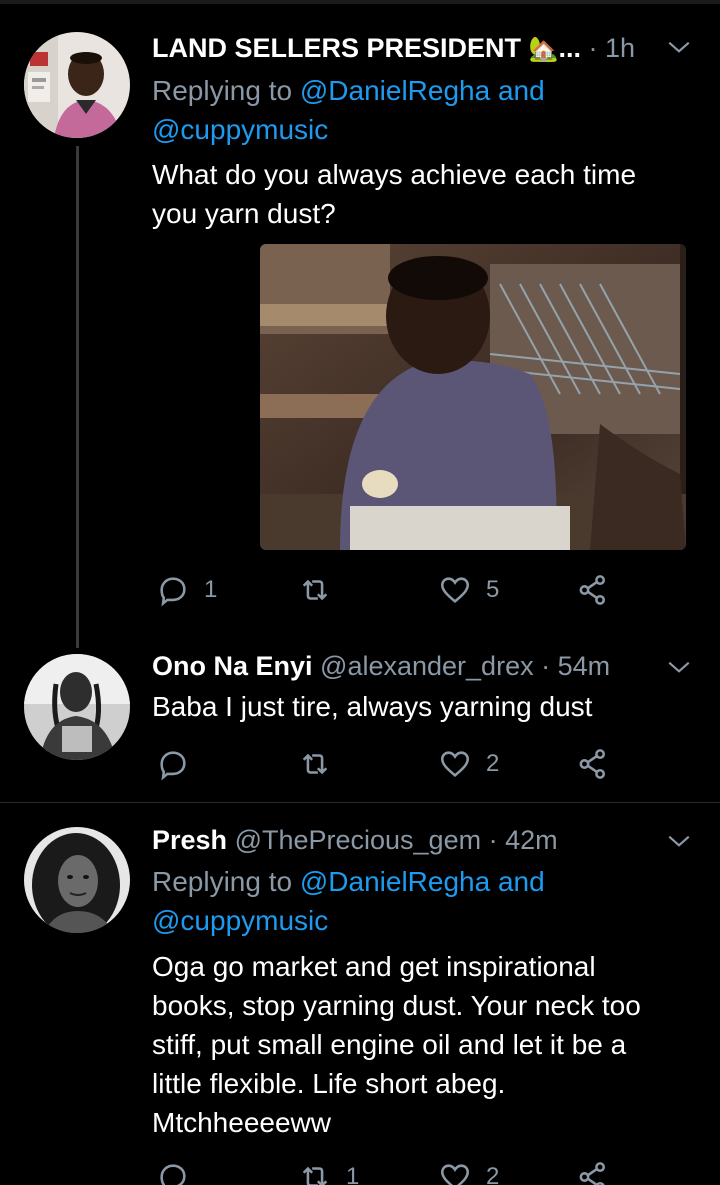 The width and height of the screenshot is (720, 1185). Describe the element at coordinates (77, 397) in the screenshot. I see `thread-connector` at that location.